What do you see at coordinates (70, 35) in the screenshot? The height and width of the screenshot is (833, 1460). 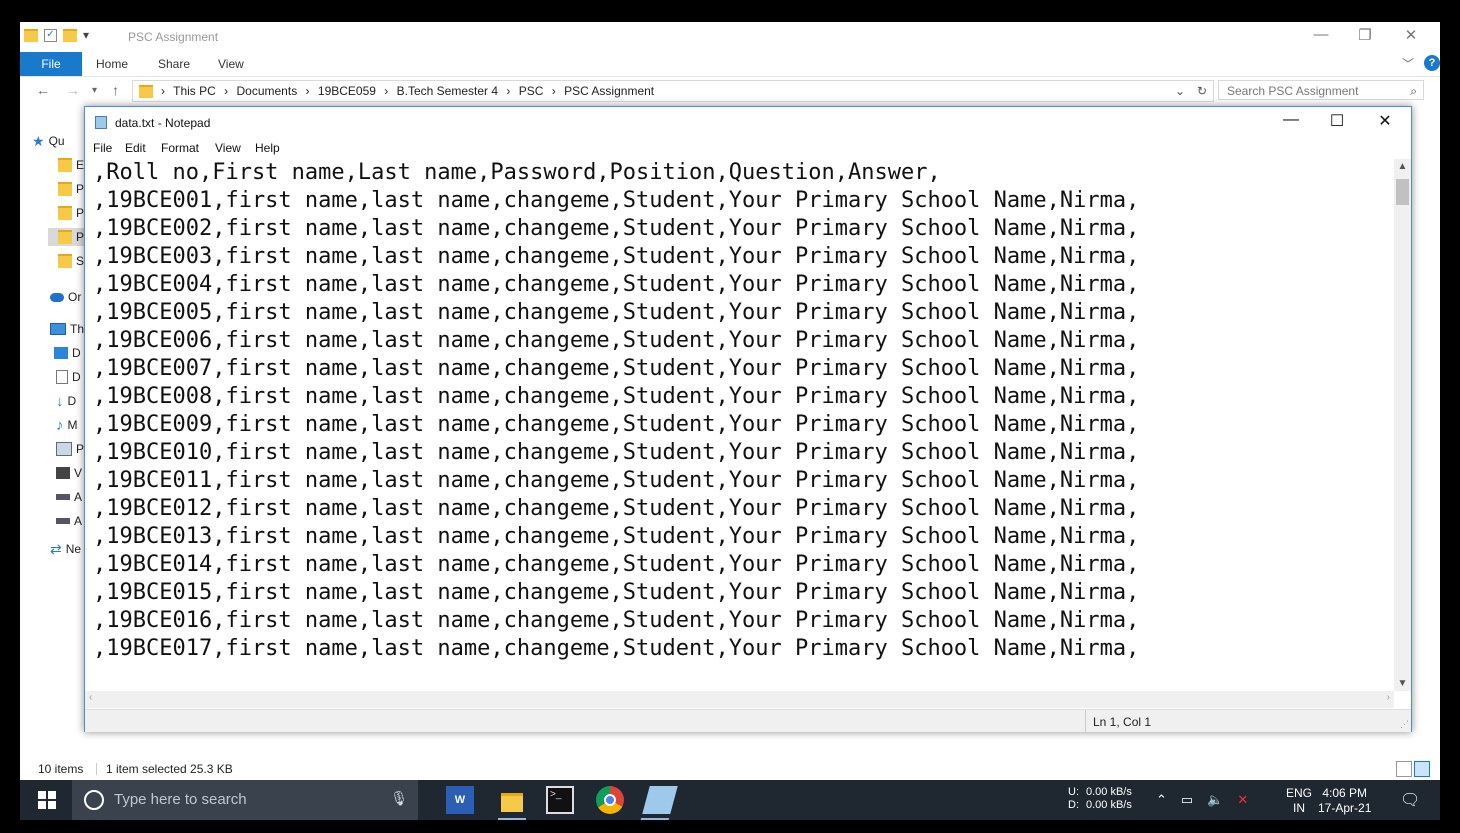 I see `new-folder-icon` at bounding box center [70, 35].